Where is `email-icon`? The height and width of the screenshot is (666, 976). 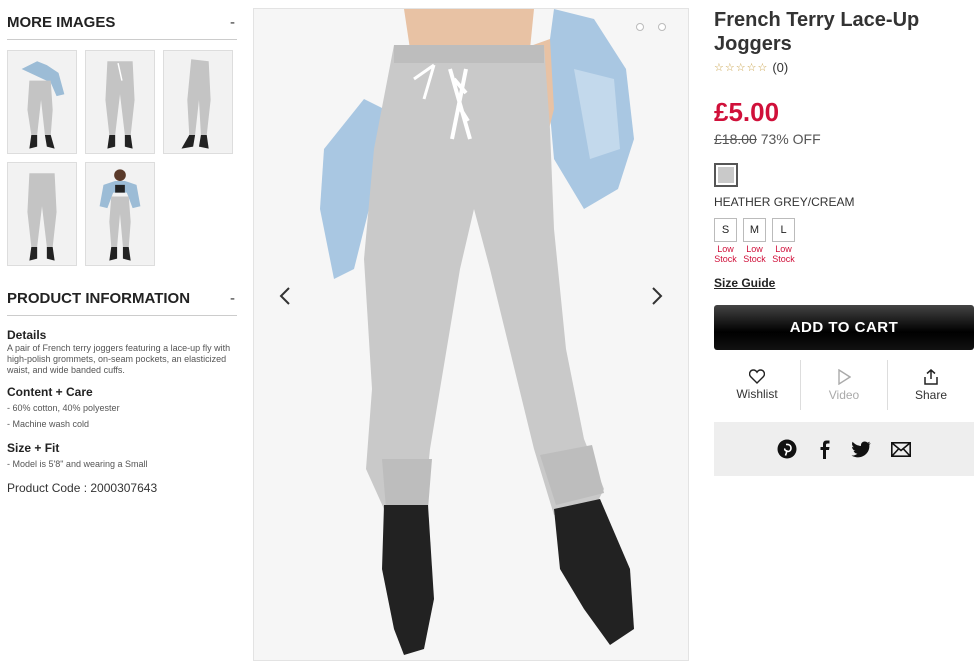
email-icon is located at coordinates (901, 449).